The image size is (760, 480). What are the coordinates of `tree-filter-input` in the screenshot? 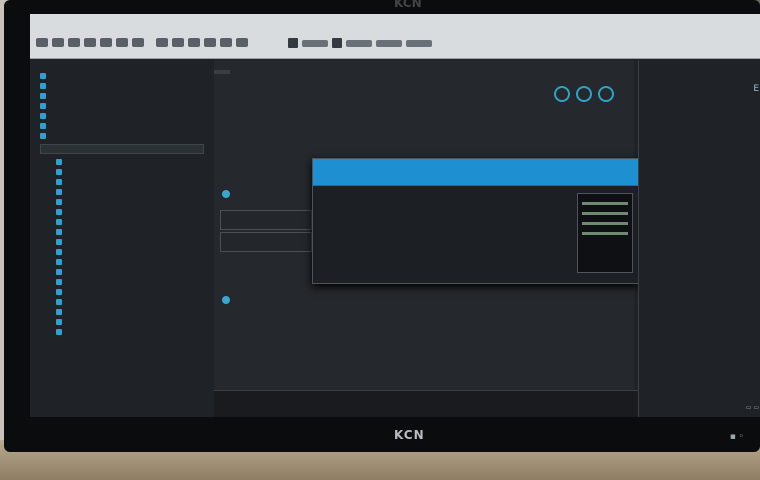 It's located at (122, 149).